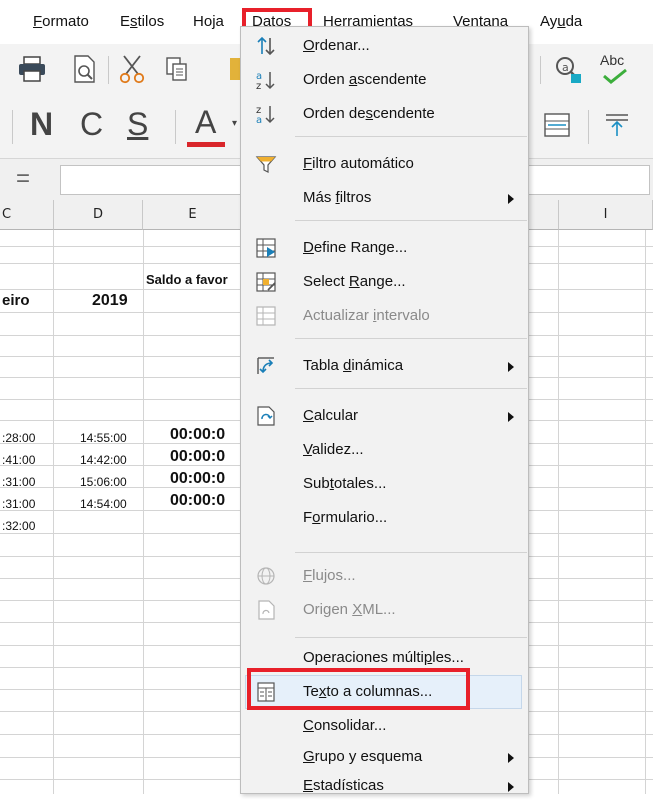 The height and width of the screenshot is (803, 653). I want to click on menu-item-actualizar-intervalo: Actualizar intervalo, so click(384, 316).